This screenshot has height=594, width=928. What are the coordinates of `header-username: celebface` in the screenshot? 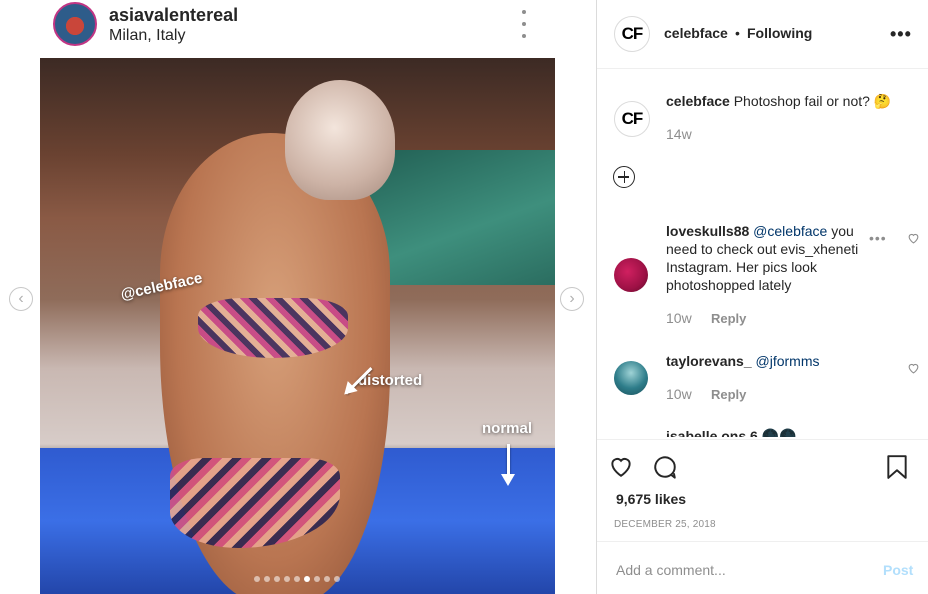 It's located at (696, 33).